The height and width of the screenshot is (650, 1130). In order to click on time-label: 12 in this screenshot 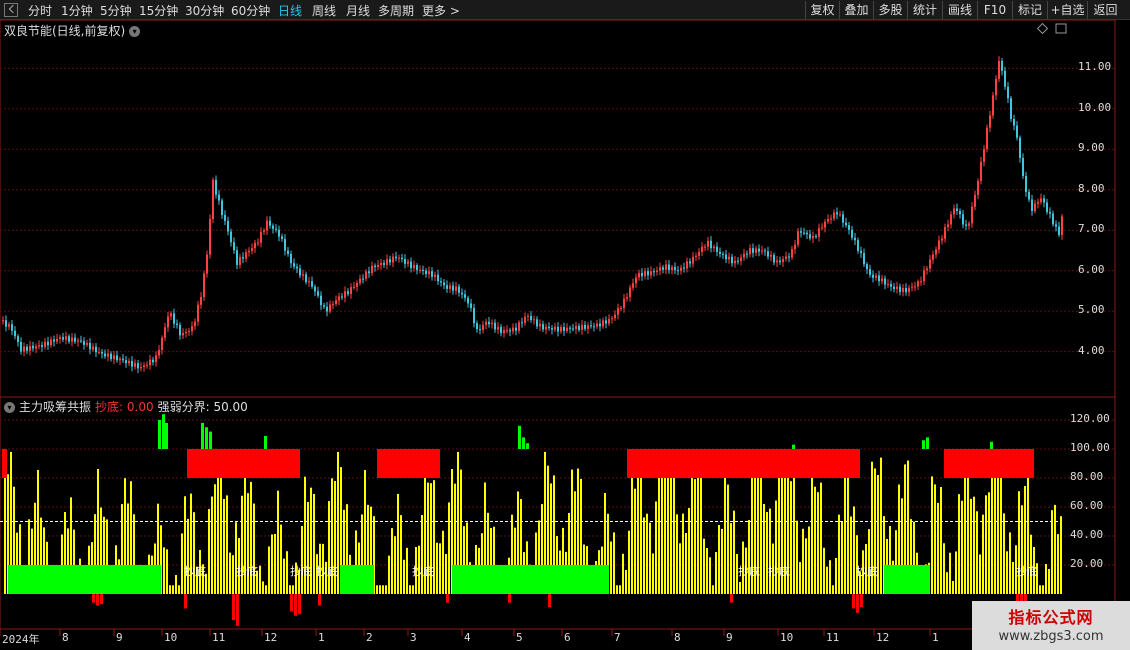, I will do `click(883, 637)`.